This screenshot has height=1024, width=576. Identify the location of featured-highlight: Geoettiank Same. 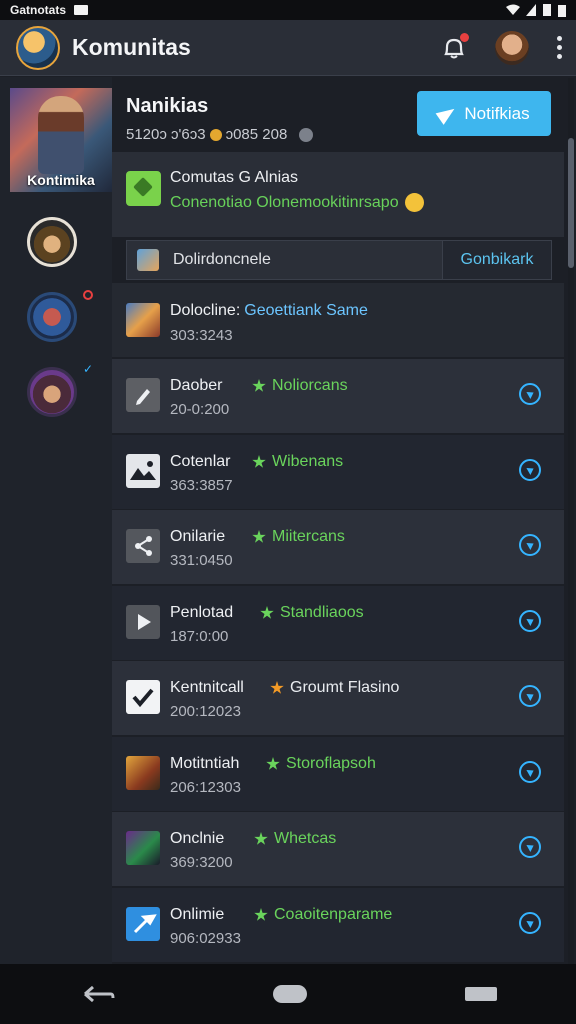
(306, 310).